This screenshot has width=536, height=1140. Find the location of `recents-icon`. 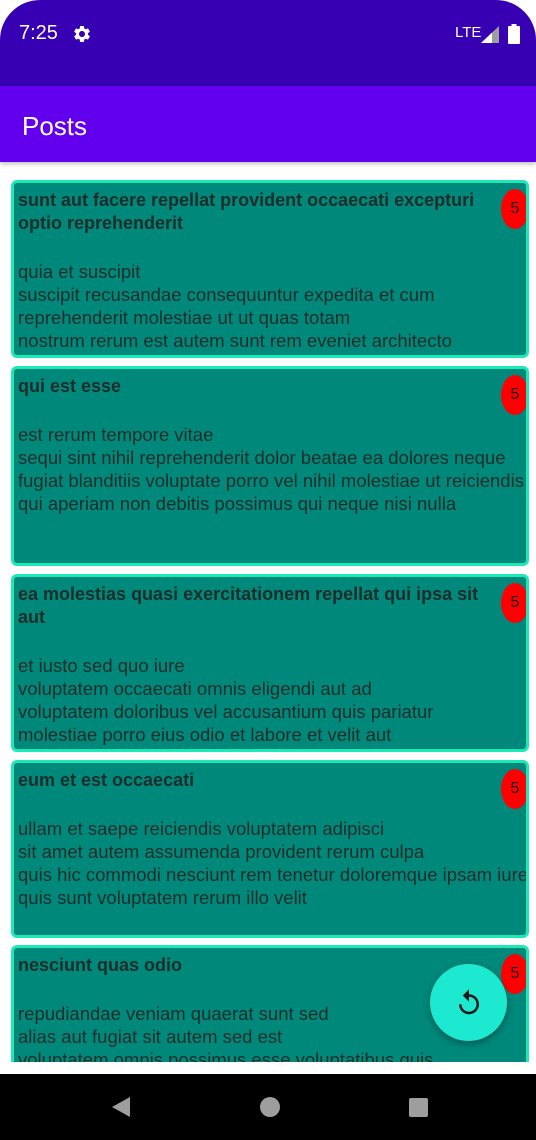

recents-icon is located at coordinates (418, 1107).